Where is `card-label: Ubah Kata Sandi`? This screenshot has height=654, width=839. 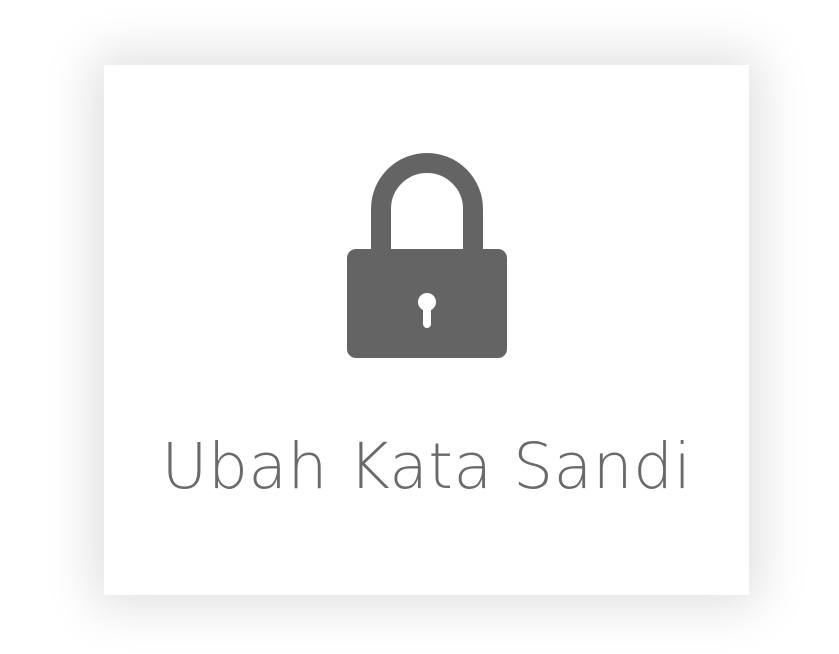
card-label: Ubah Kata Sandi is located at coordinates (426, 466).